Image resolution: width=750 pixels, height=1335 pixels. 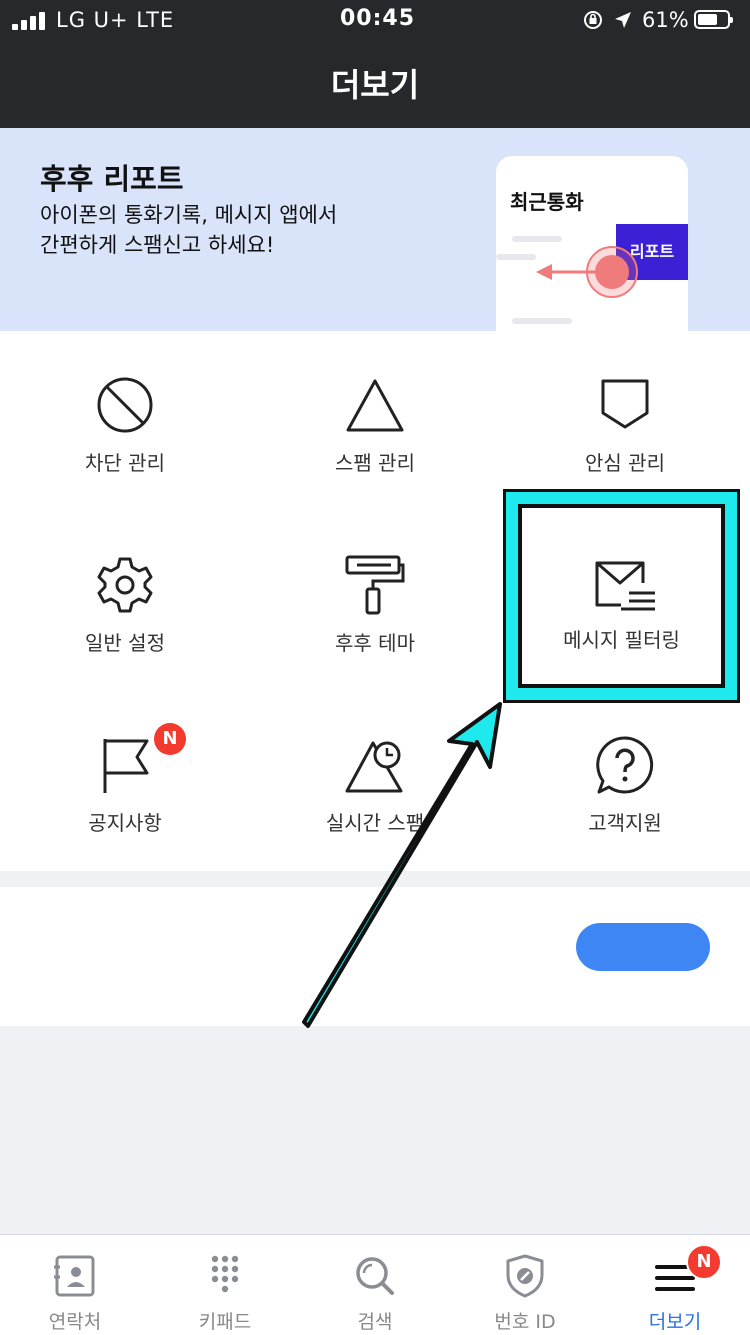 I want to click on tab-label: 번호 ID, so click(x=525, y=1322).